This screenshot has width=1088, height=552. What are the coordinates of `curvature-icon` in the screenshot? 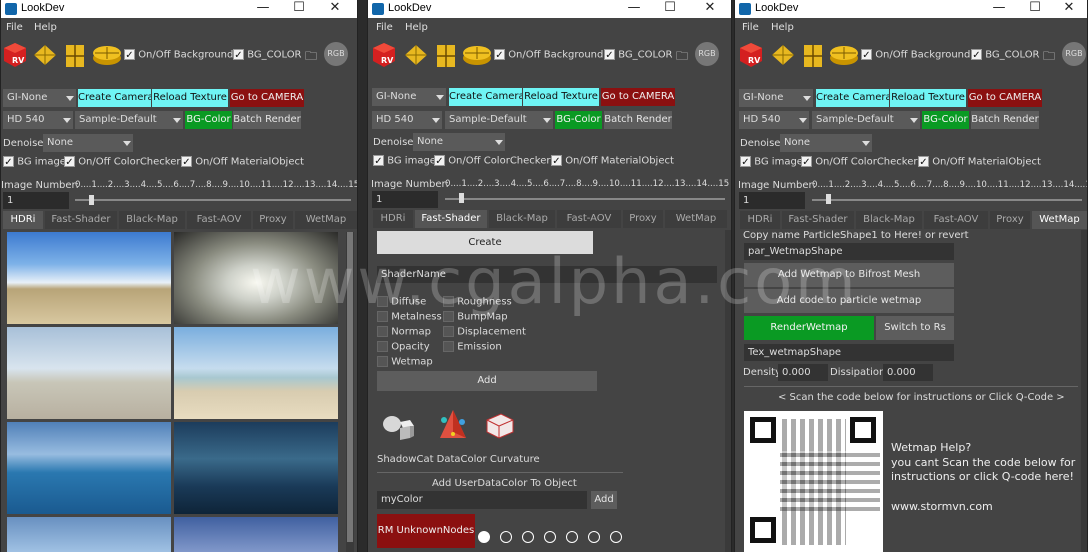 It's located at (499, 425).